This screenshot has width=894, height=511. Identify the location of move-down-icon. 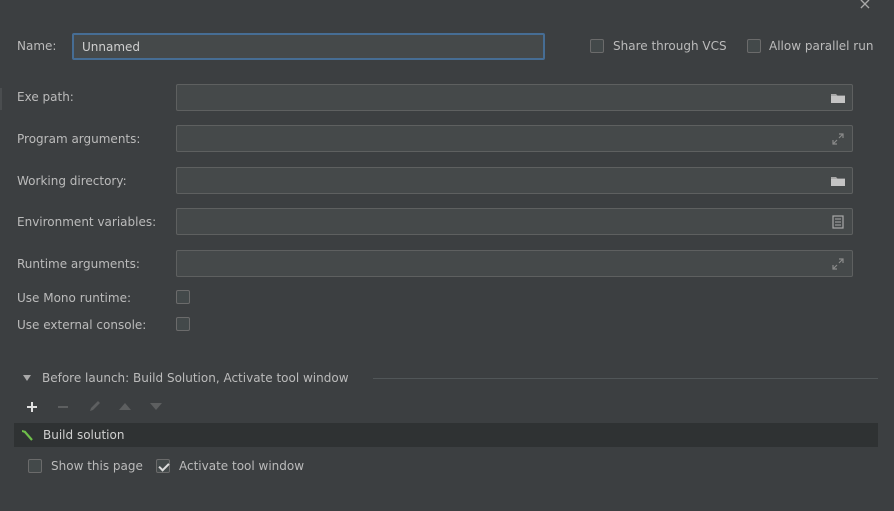
(156, 406).